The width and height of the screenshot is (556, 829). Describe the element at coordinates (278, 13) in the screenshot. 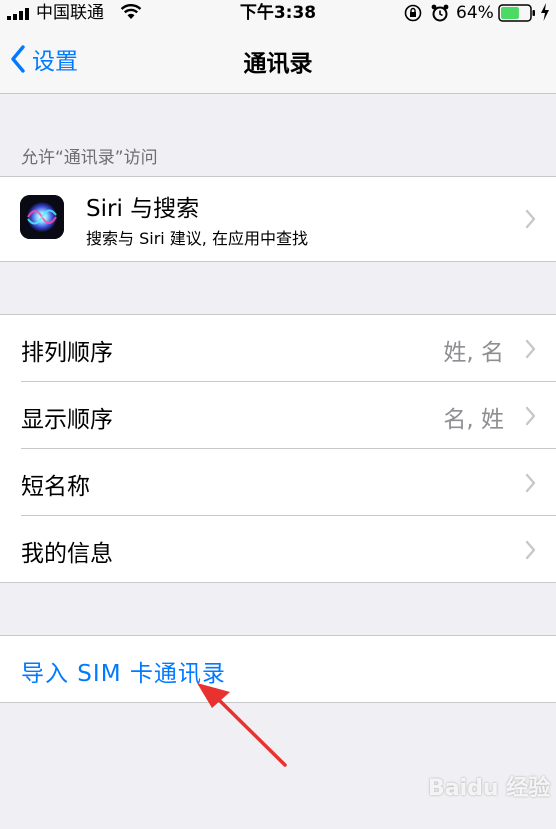

I see `status-bar: 中国联通 下午3:38 64%` at that location.